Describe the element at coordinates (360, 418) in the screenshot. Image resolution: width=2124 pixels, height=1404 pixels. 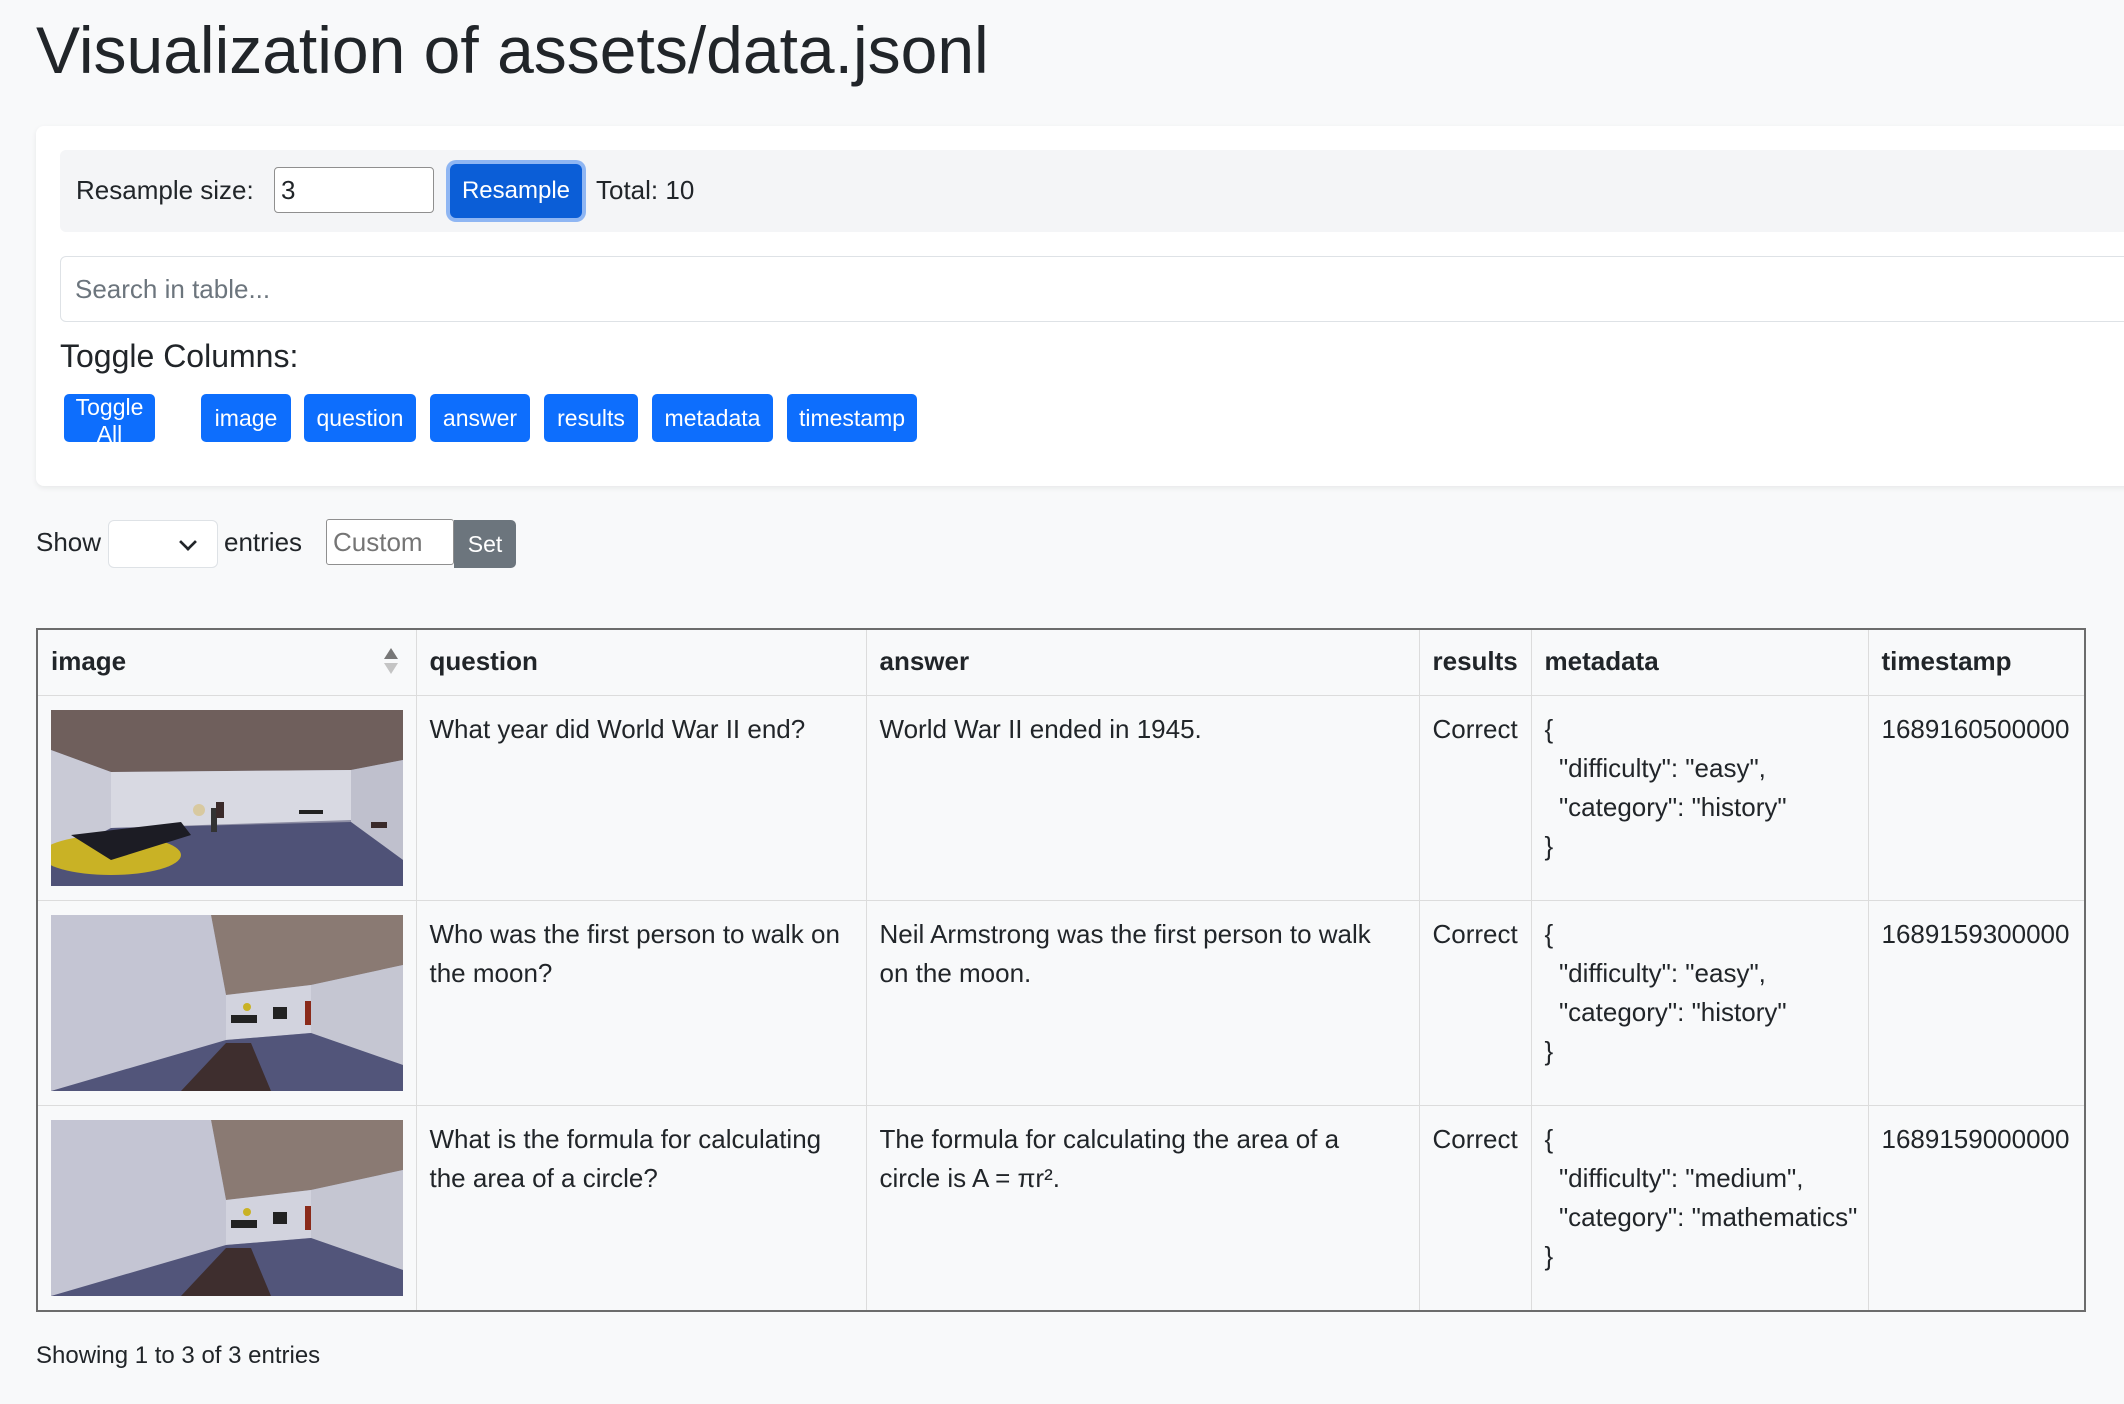
I see `toggle-question-button: question` at that location.